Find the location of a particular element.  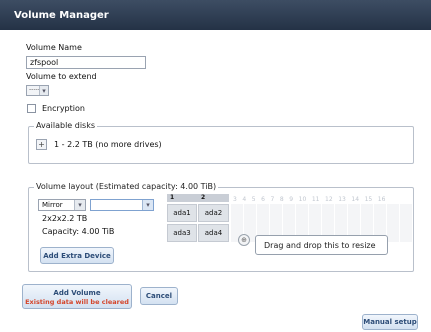

grid-faded-column: 15 is located at coordinates (368, 199).